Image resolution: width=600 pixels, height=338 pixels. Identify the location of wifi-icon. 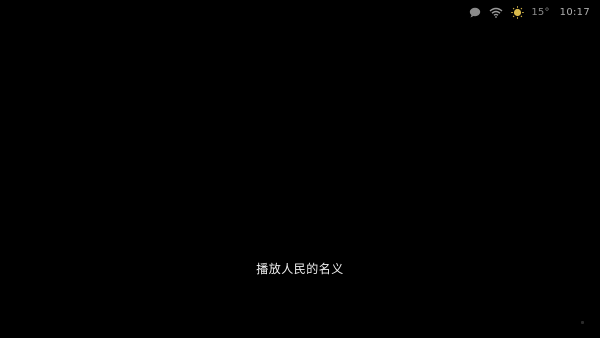
(496, 12).